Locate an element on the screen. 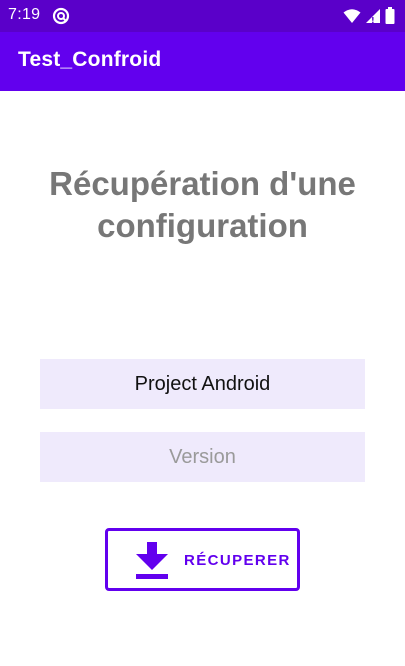  recover-button-label: RÉCUPERER is located at coordinates (237, 560).